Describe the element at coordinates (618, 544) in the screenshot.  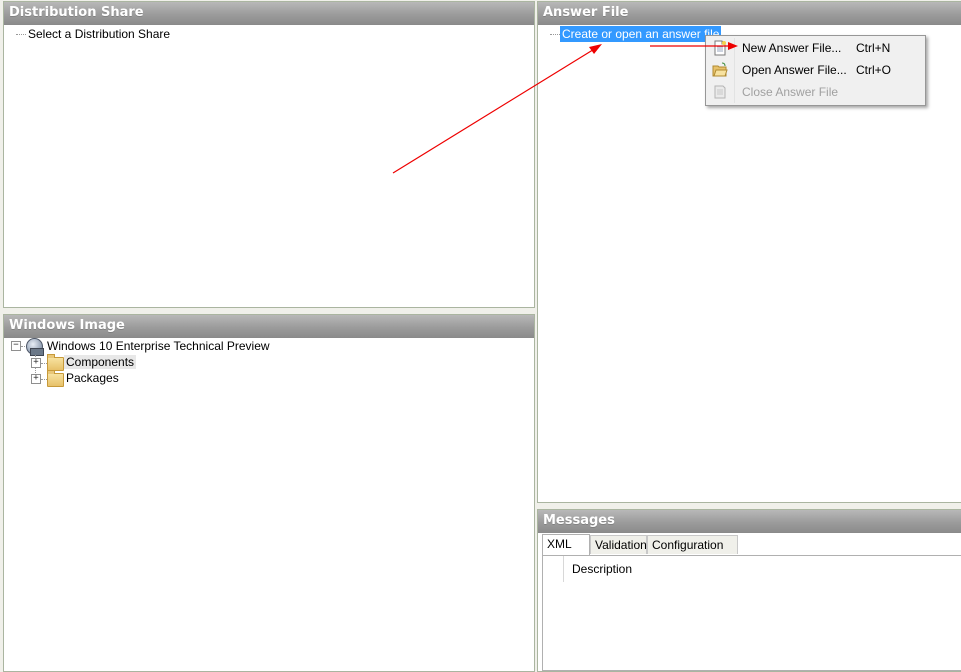
I see `tab-validation: Validation` at that location.